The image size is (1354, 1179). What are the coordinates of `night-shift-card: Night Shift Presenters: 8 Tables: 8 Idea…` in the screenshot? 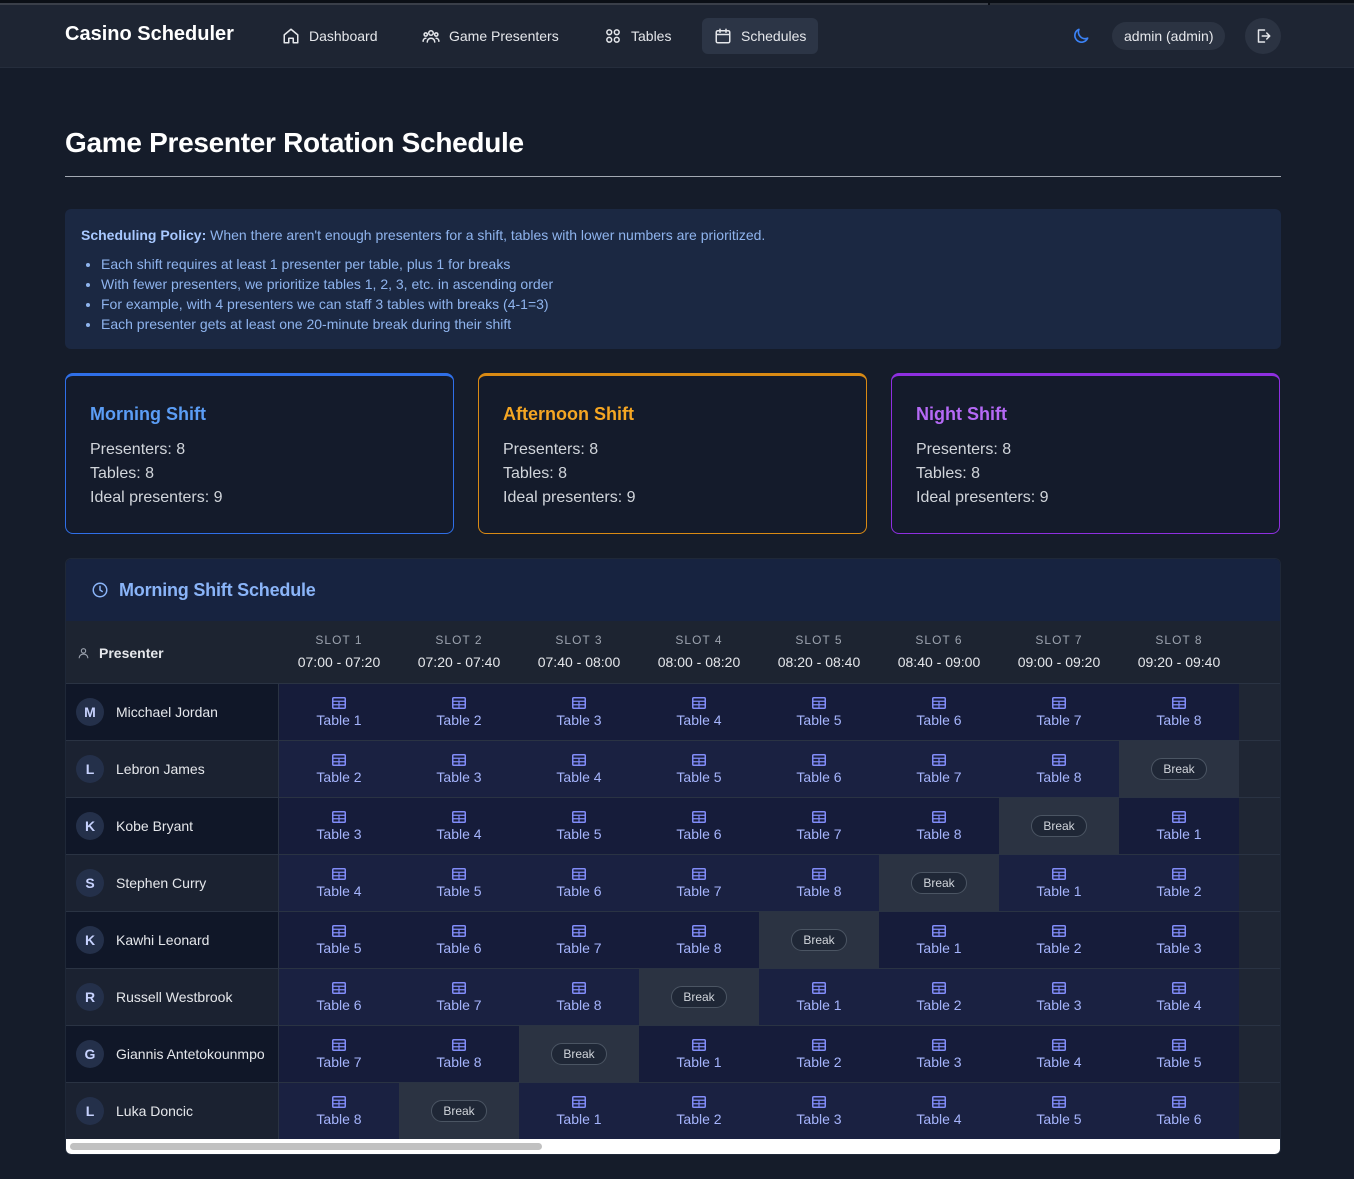 It's located at (1085, 453).